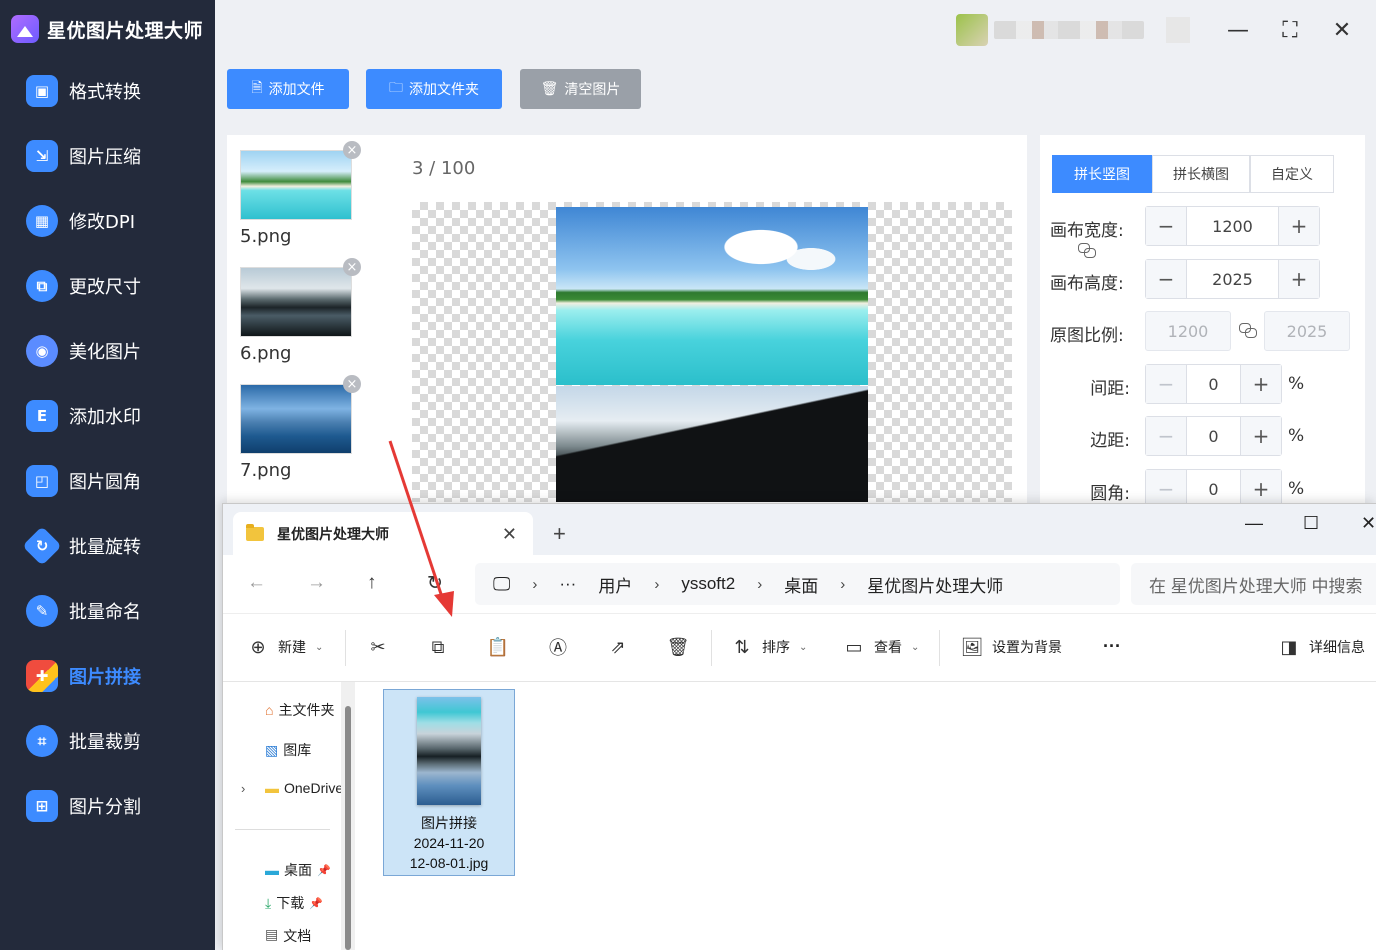  What do you see at coordinates (801, 584) in the screenshot?
I see `breadcrumb-desktop: 桌面` at bounding box center [801, 584].